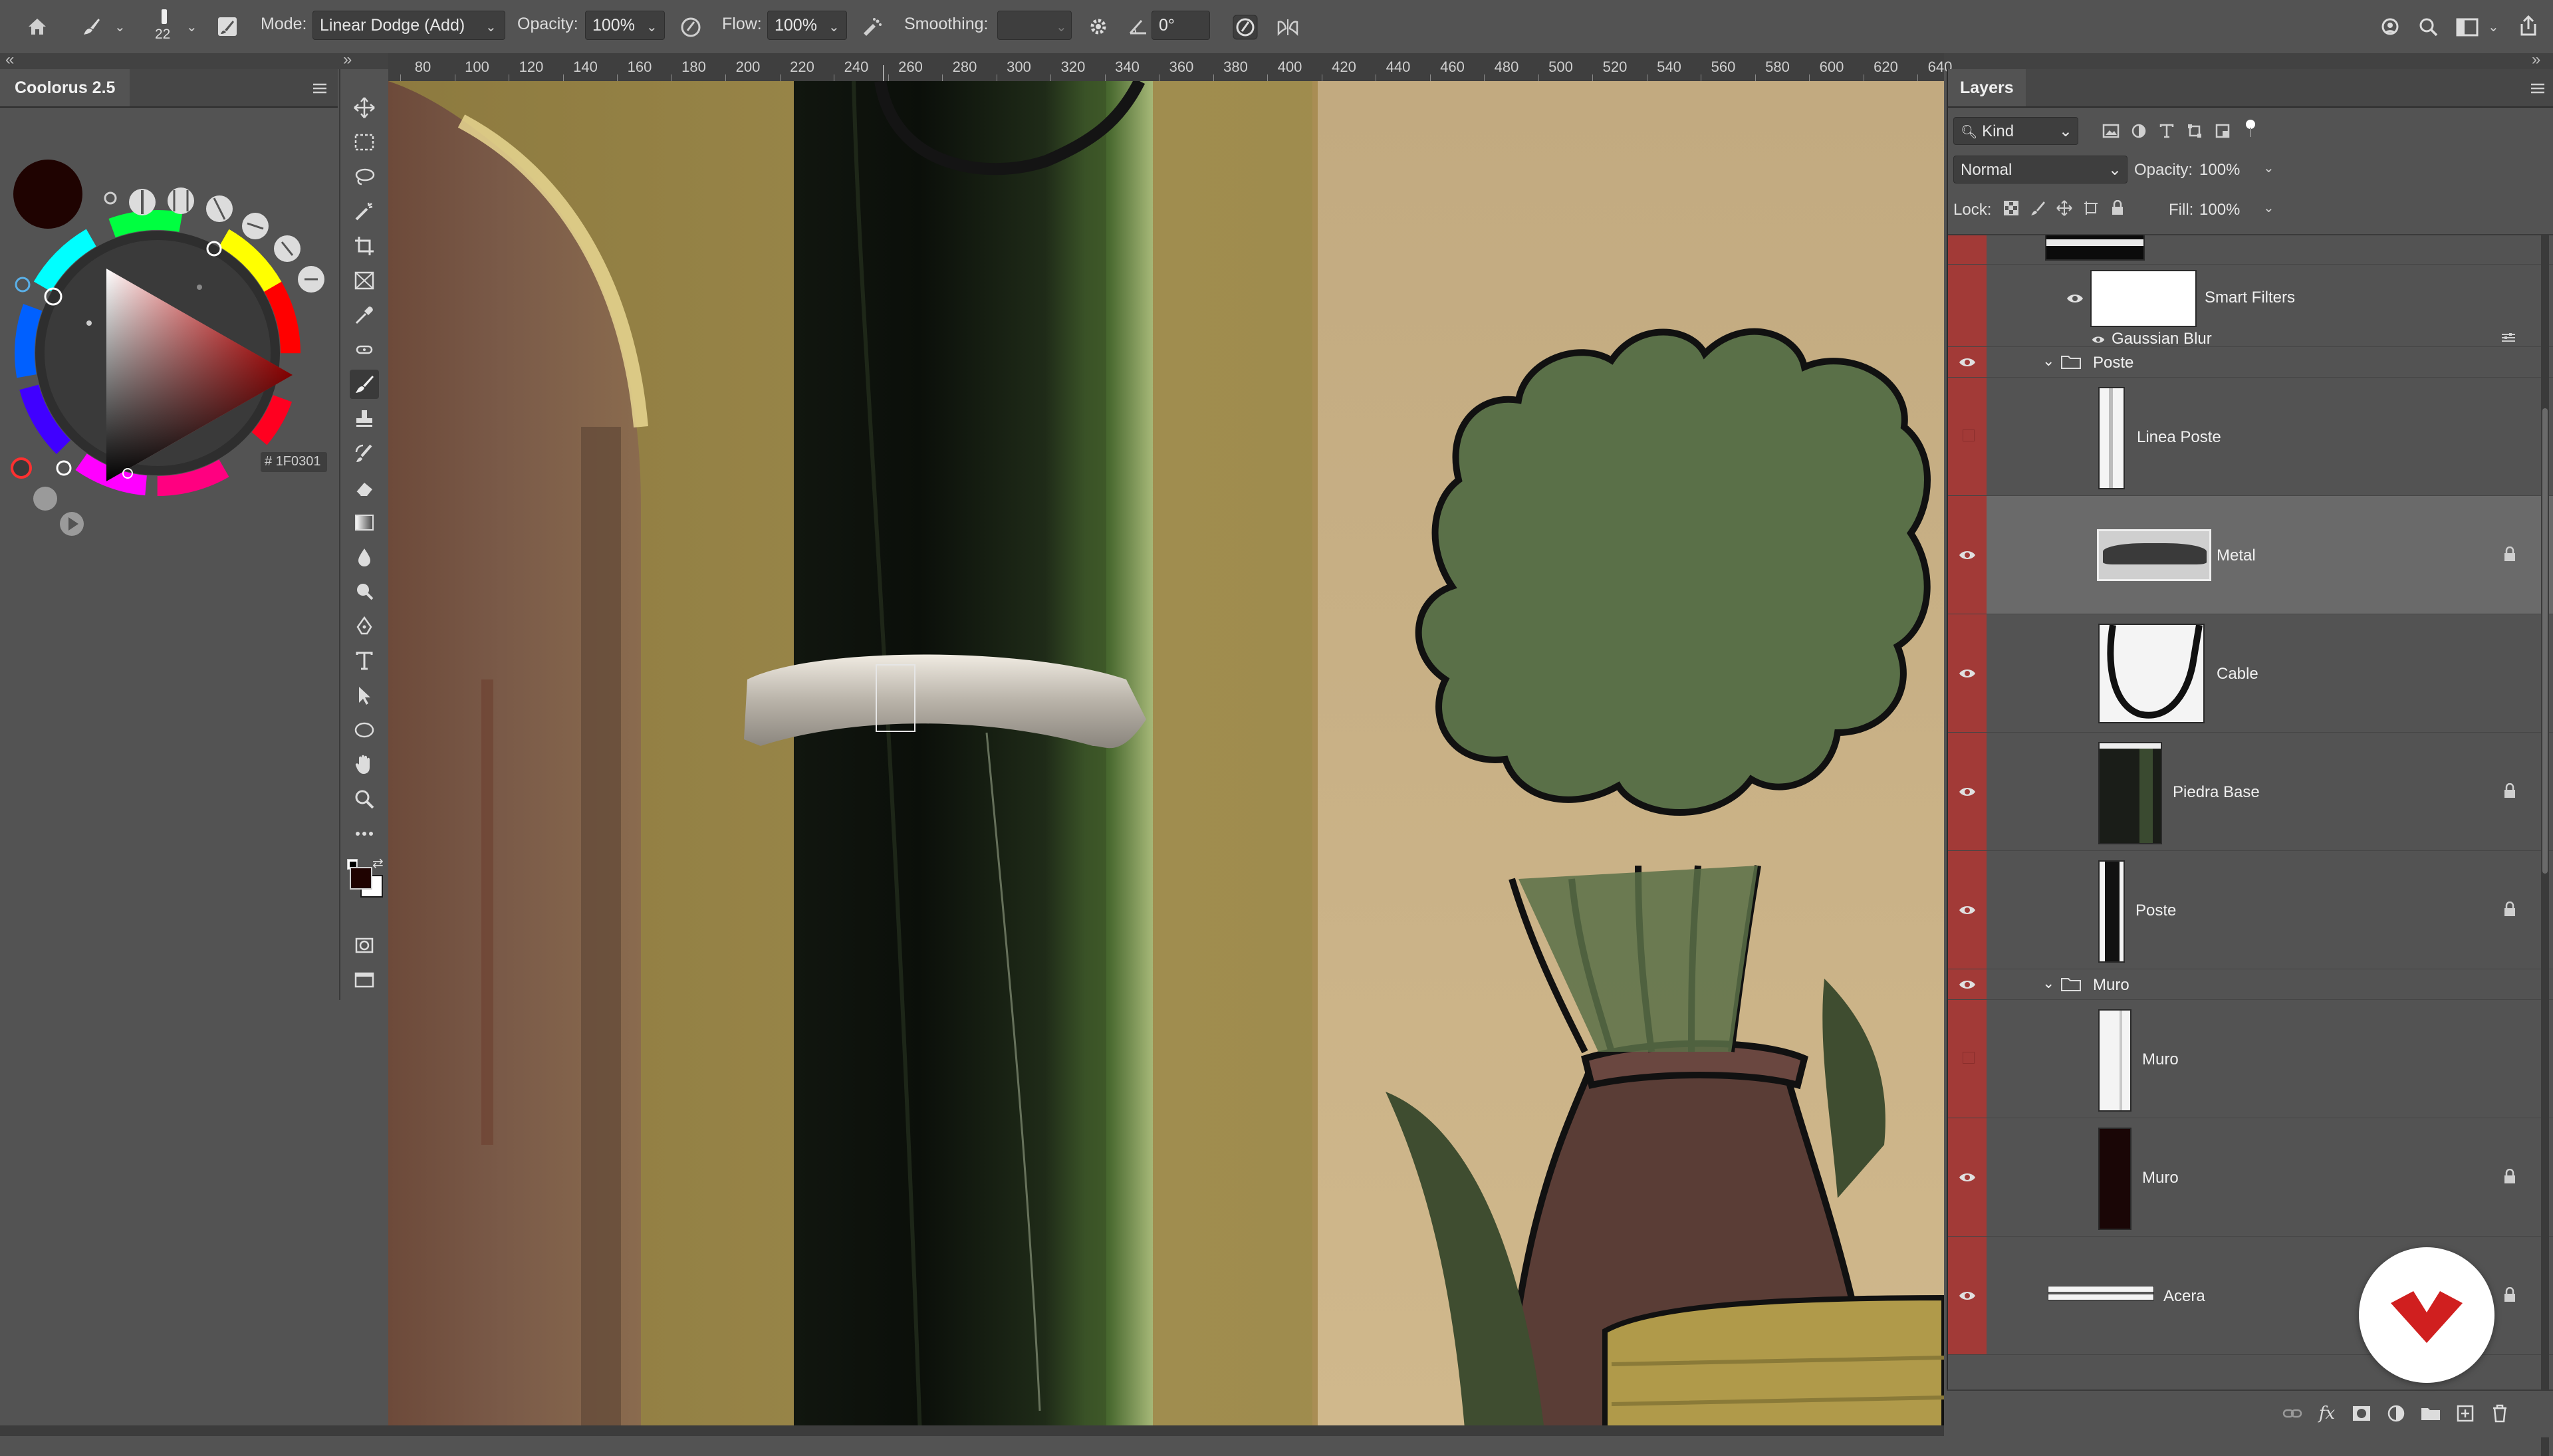 The image size is (2553, 1456). I want to click on color-wheel-widget, so click(169, 328).